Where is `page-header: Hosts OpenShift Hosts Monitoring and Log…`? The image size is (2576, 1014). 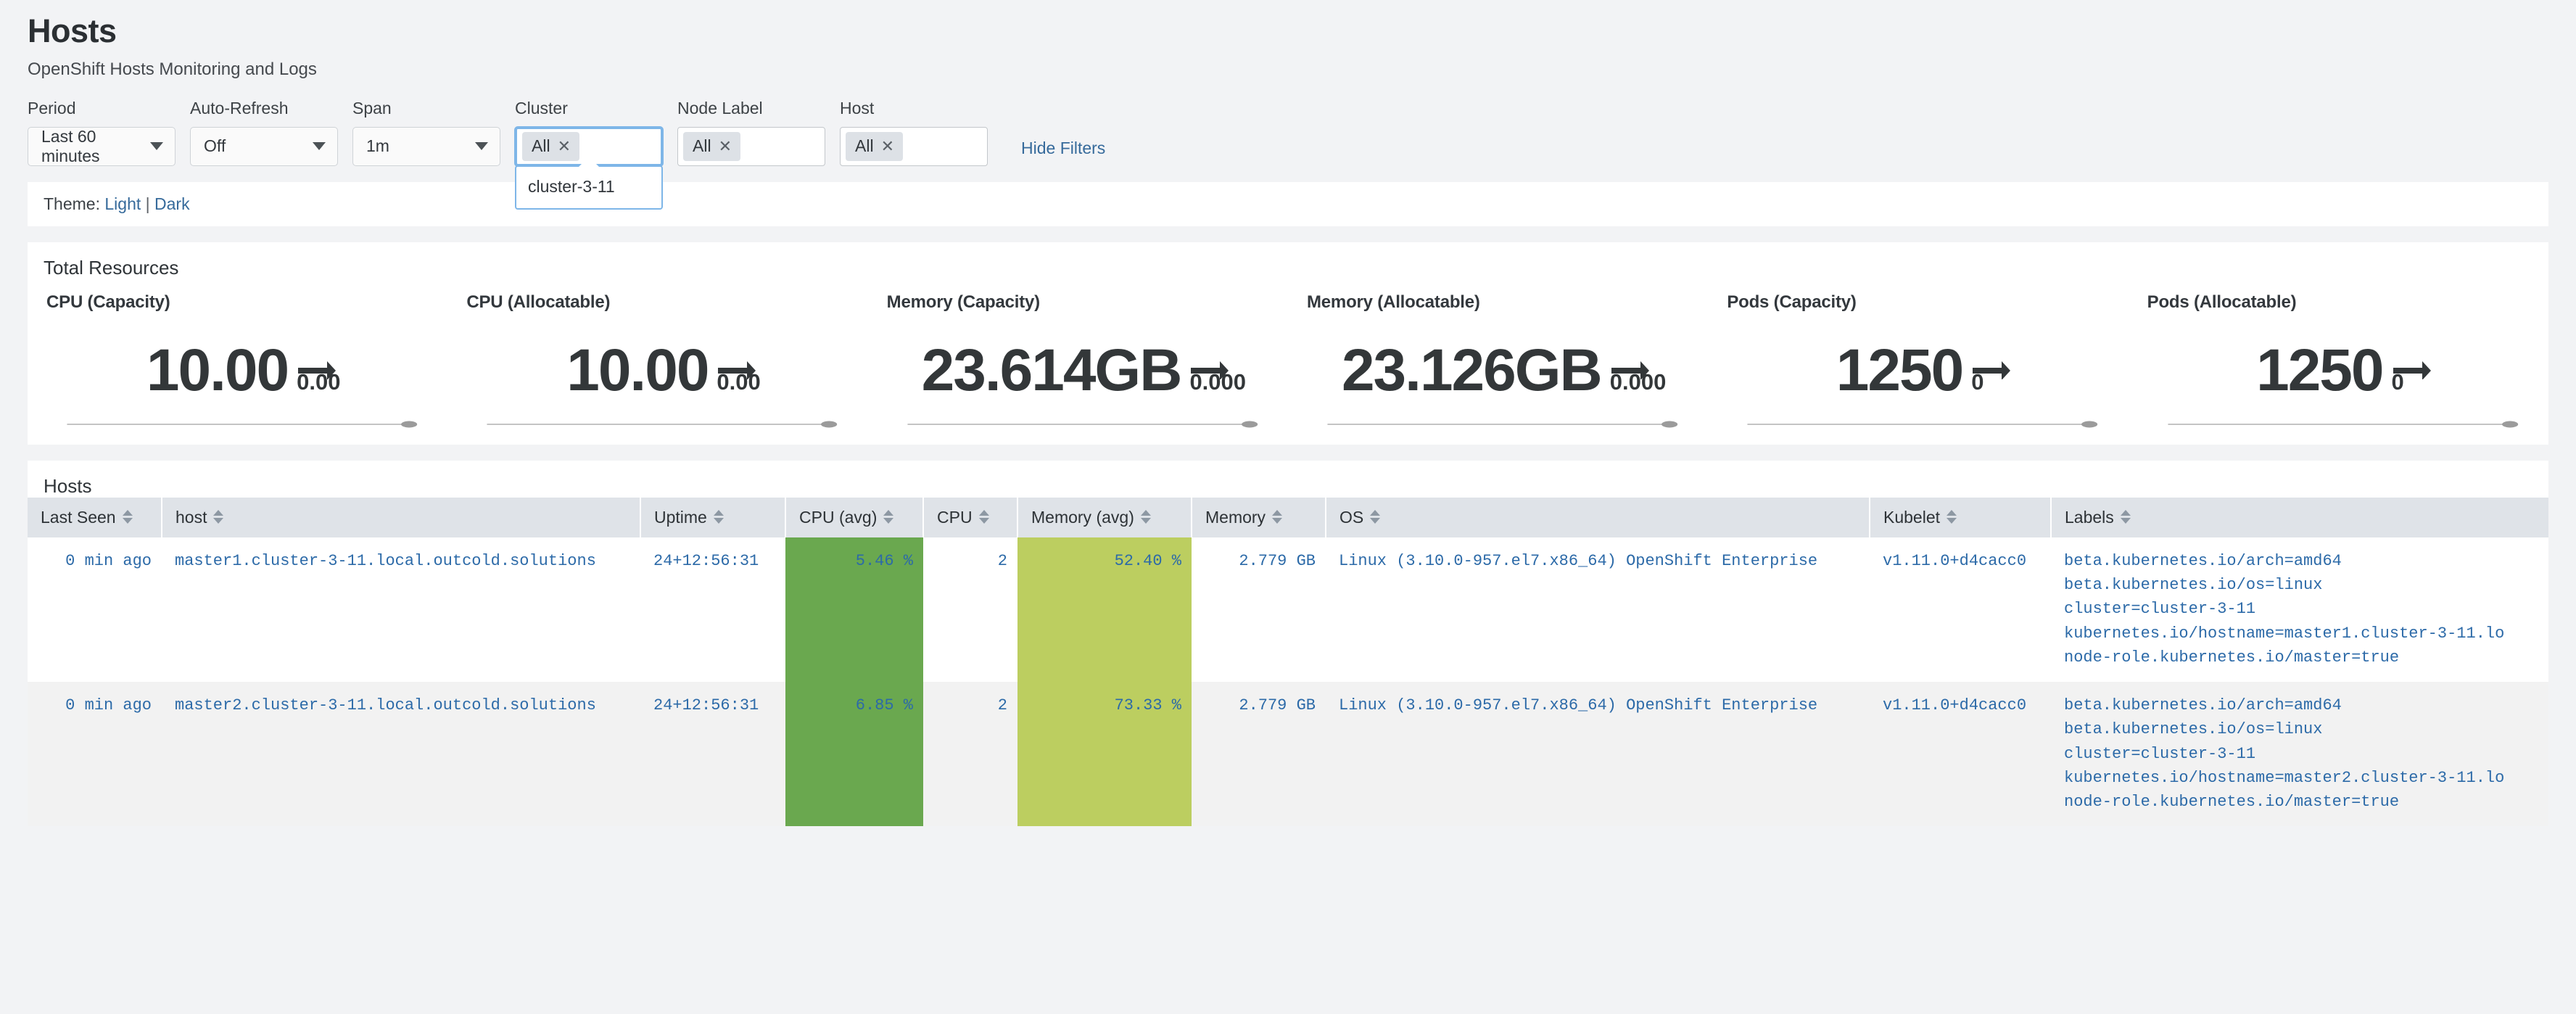
page-header: Hosts OpenShift Hosts Monitoring and Log… is located at coordinates (1288, 40).